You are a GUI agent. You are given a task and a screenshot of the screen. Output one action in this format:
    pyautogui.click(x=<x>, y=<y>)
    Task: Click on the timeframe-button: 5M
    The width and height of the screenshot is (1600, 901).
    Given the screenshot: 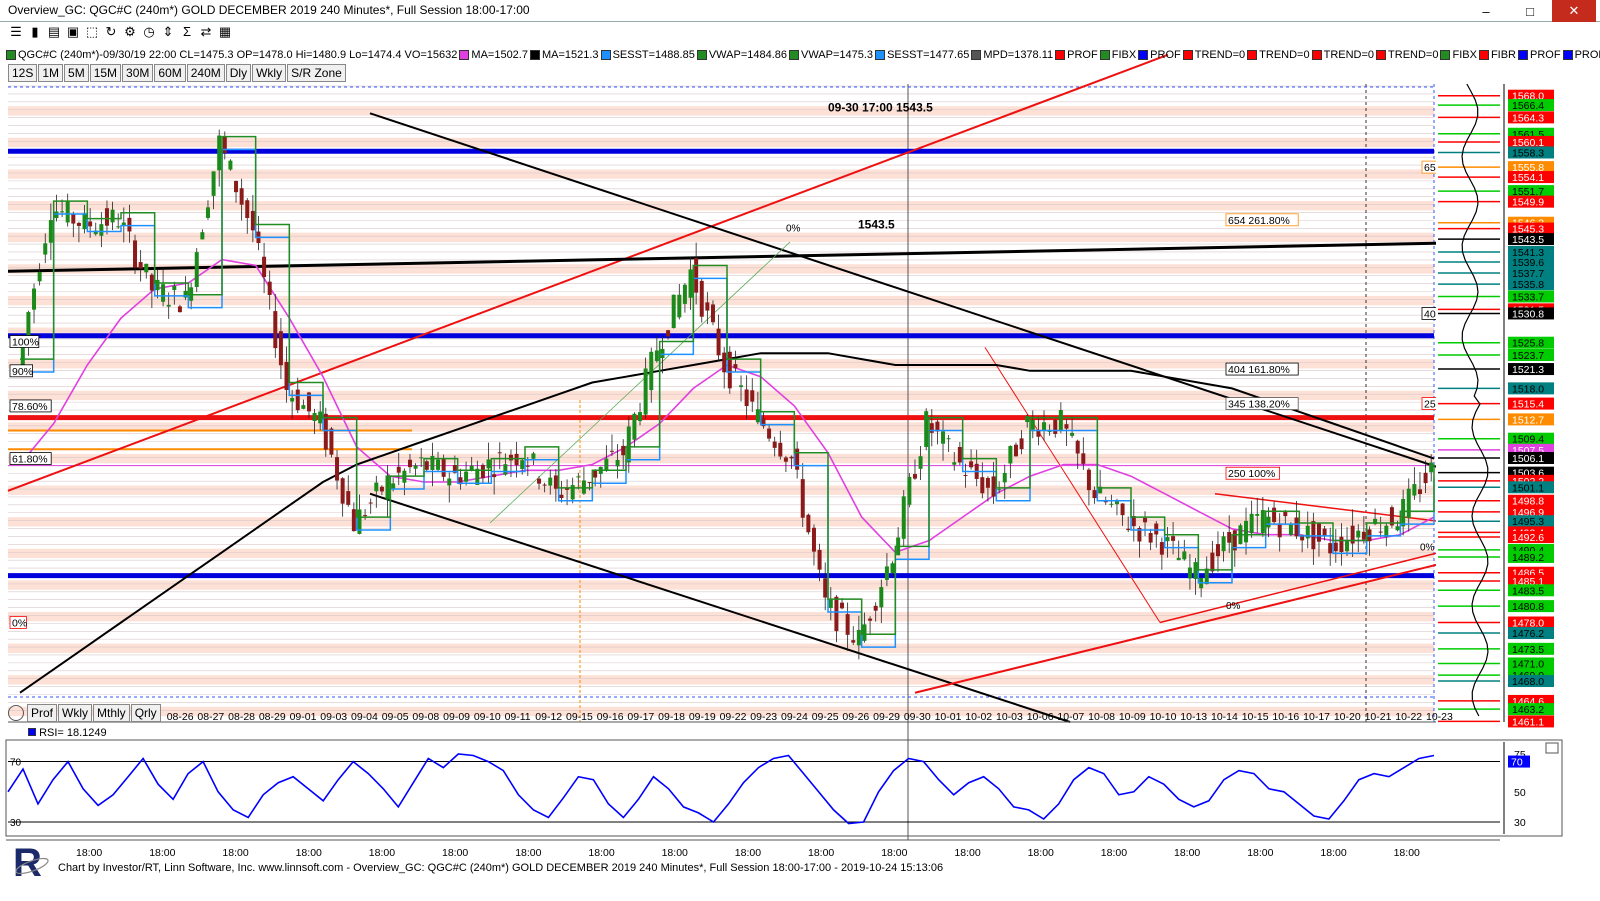 What is the action you would take?
    pyautogui.click(x=76, y=73)
    